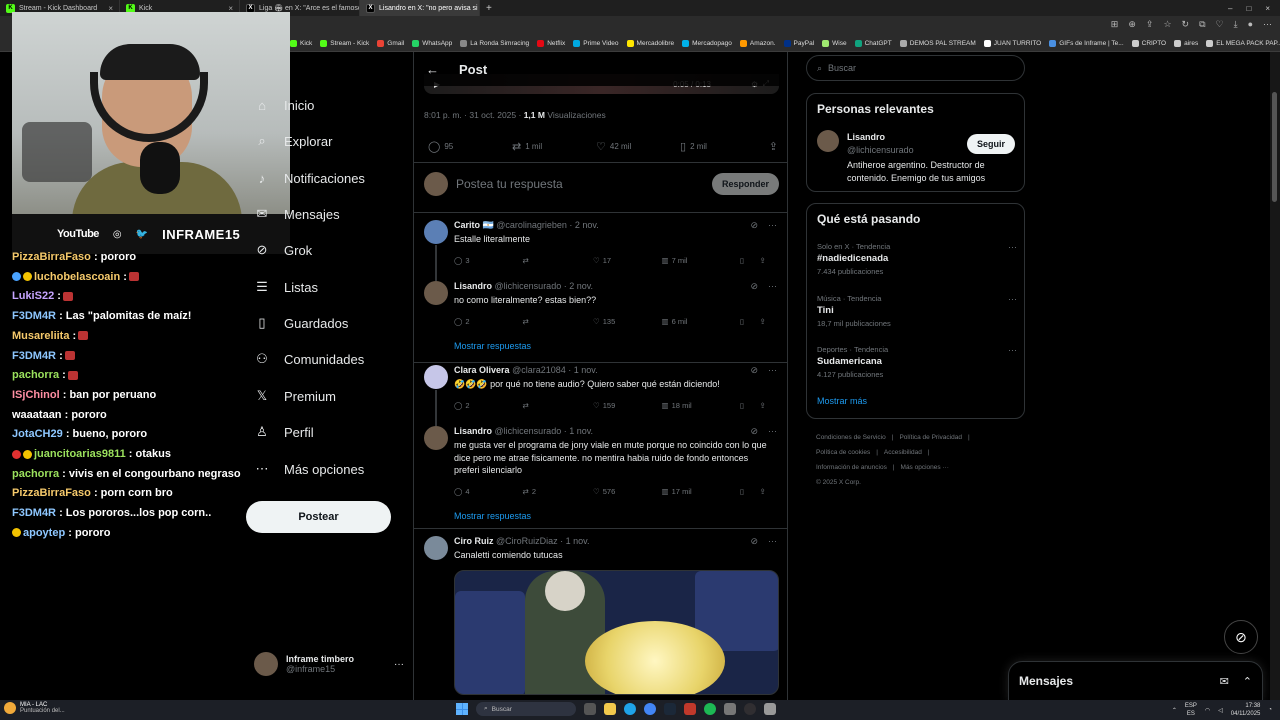 The height and width of the screenshot is (720, 1280). Describe the element at coordinates (866, 137) in the screenshot. I see `relevant-name: Lisandro` at that location.